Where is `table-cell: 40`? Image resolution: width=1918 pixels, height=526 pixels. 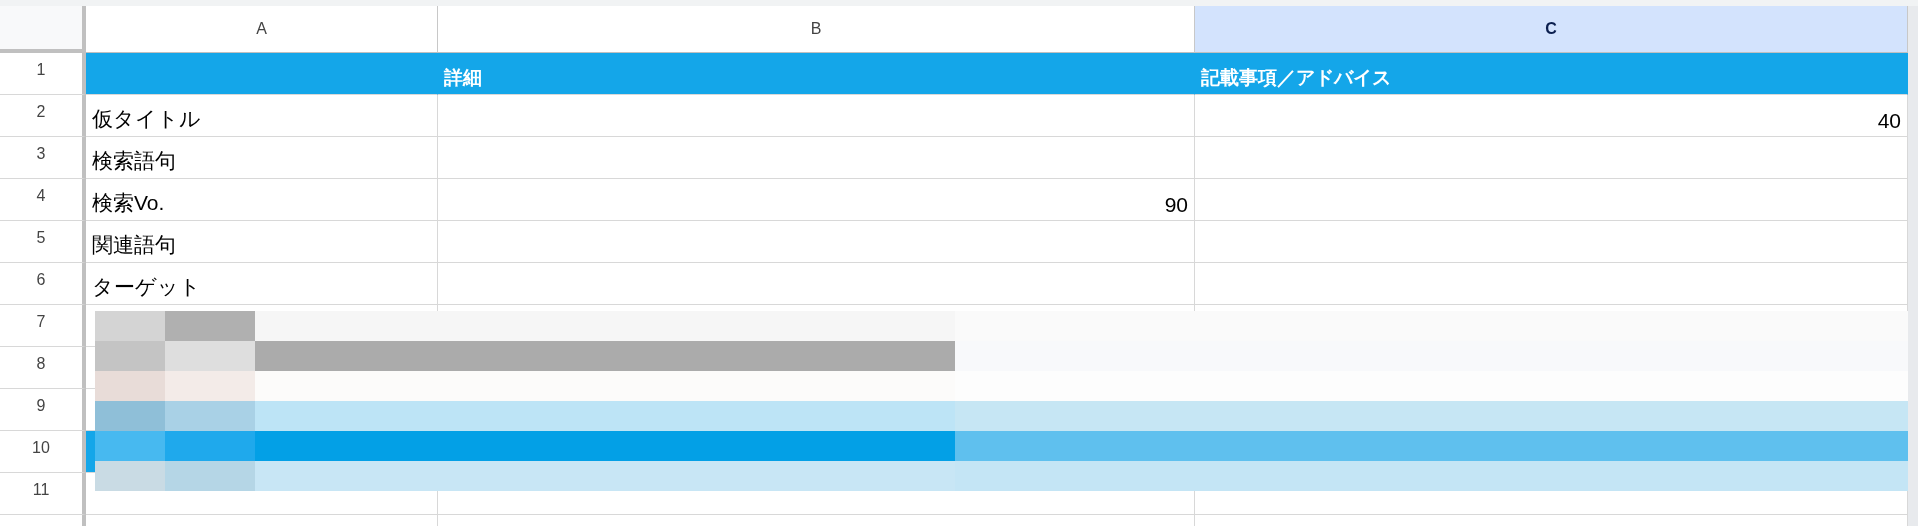
table-cell: 40 is located at coordinates (1551, 116).